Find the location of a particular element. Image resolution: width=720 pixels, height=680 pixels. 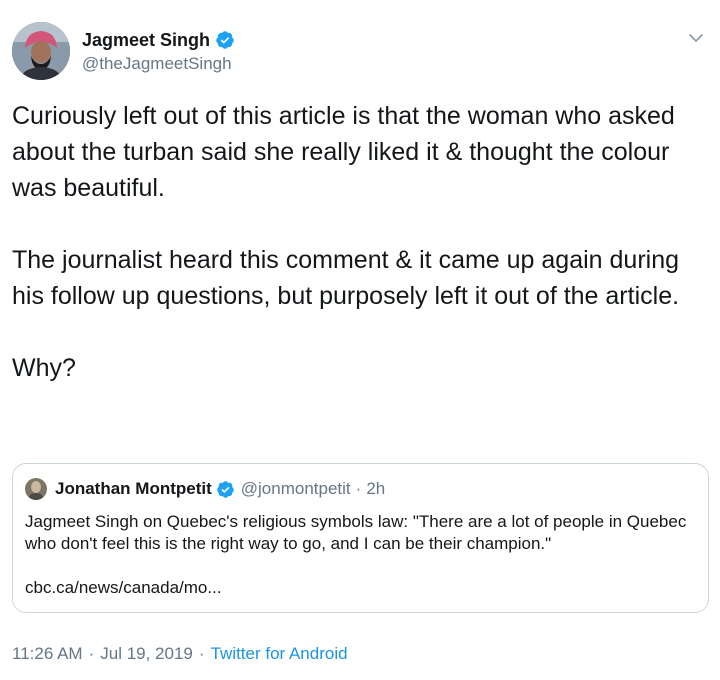

chevron-down-icon is located at coordinates (696, 38).